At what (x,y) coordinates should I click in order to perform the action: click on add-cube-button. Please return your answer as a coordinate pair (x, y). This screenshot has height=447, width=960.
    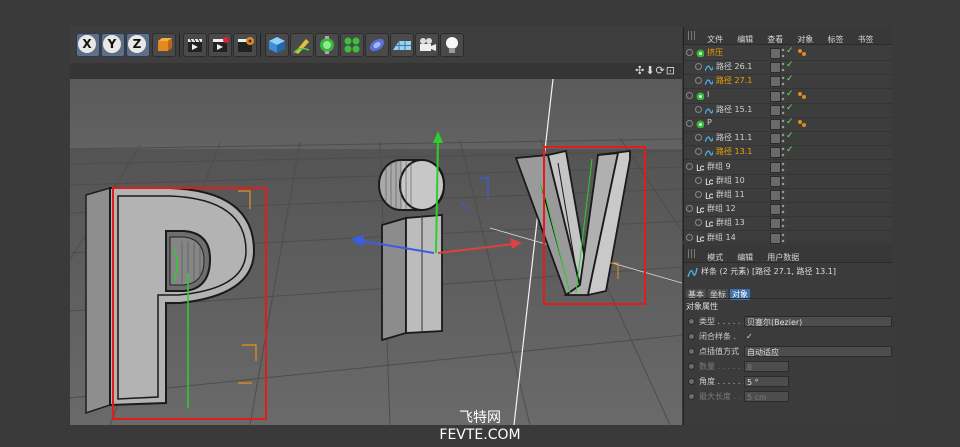
    Looking at the image, I should click on (277, 45).